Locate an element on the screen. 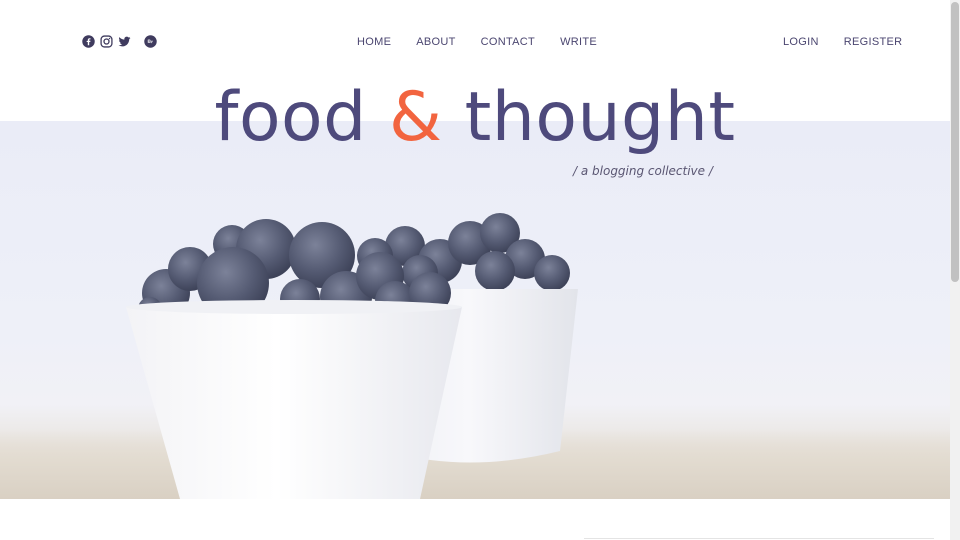 The image size is (960, 540). page-scrollbar is located at coordinates (955, 270).